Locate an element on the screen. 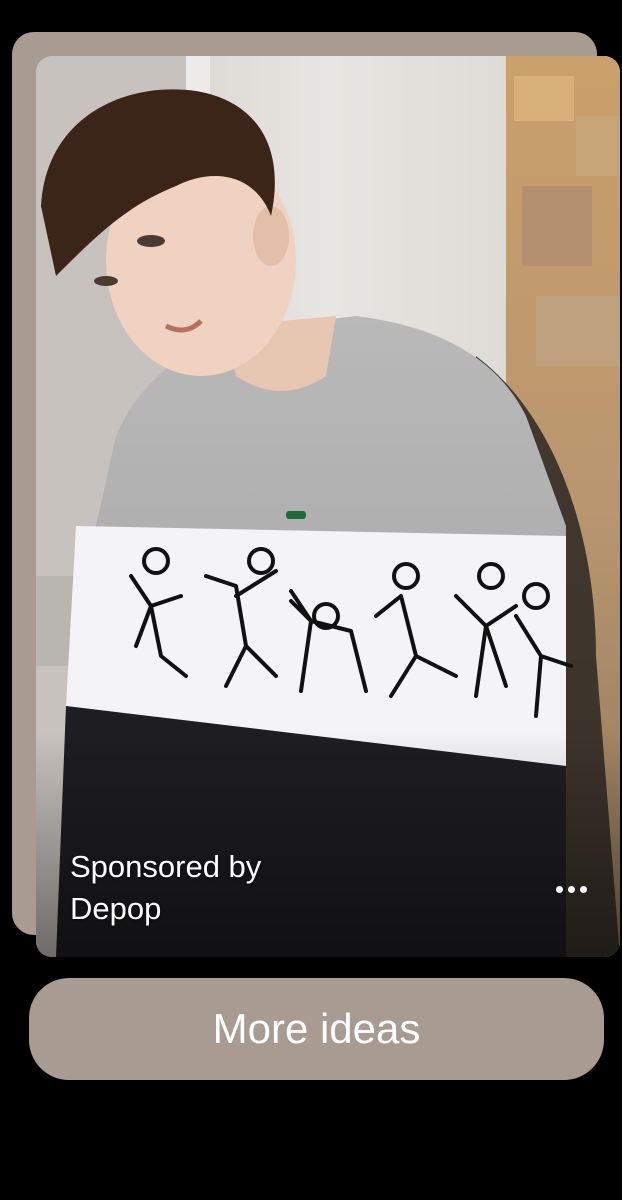 The height and width of the screenshot is (1200, 622). more-options-icon is located at coordinates (571, 889).